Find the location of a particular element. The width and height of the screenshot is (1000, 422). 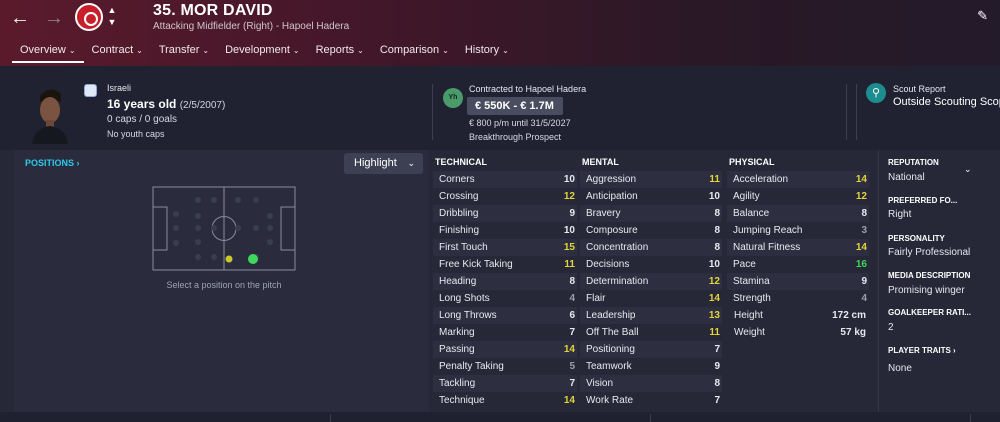

tab-reports: Reports ⌄ is located at coordinates (340, 52).